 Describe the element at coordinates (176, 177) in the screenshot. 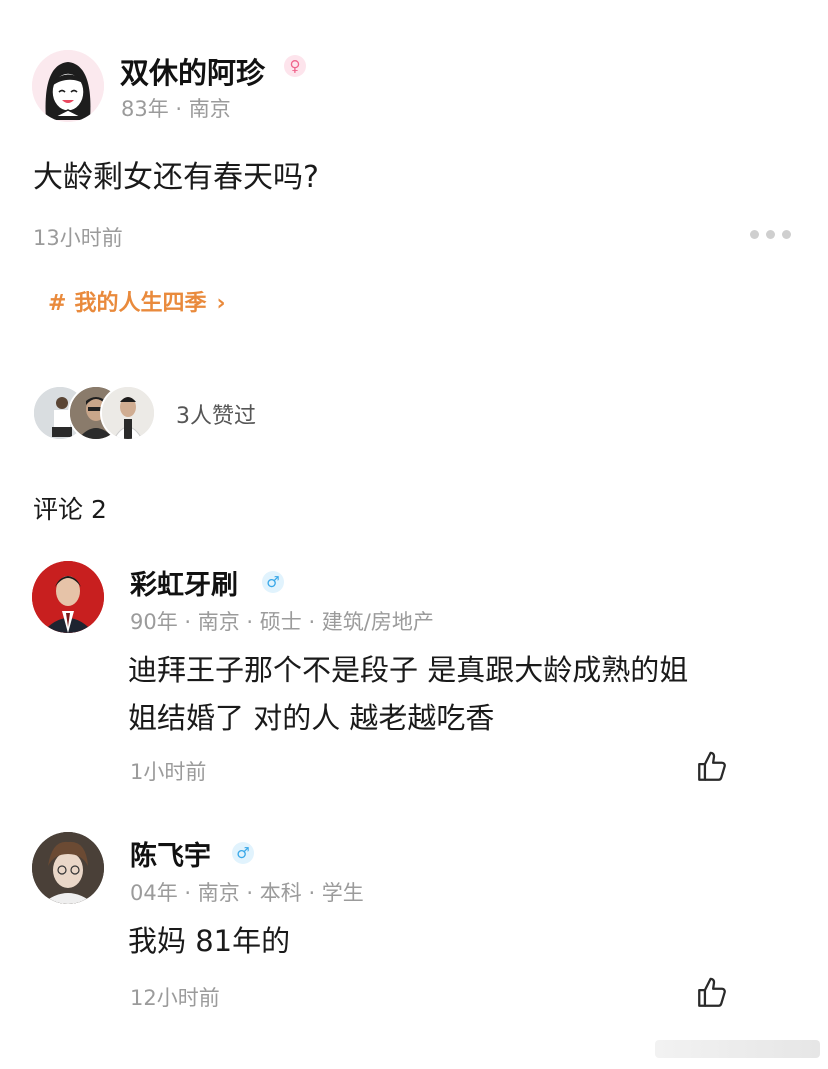

I see `post-content: 大龄剩女还有春天吗?` at that location.